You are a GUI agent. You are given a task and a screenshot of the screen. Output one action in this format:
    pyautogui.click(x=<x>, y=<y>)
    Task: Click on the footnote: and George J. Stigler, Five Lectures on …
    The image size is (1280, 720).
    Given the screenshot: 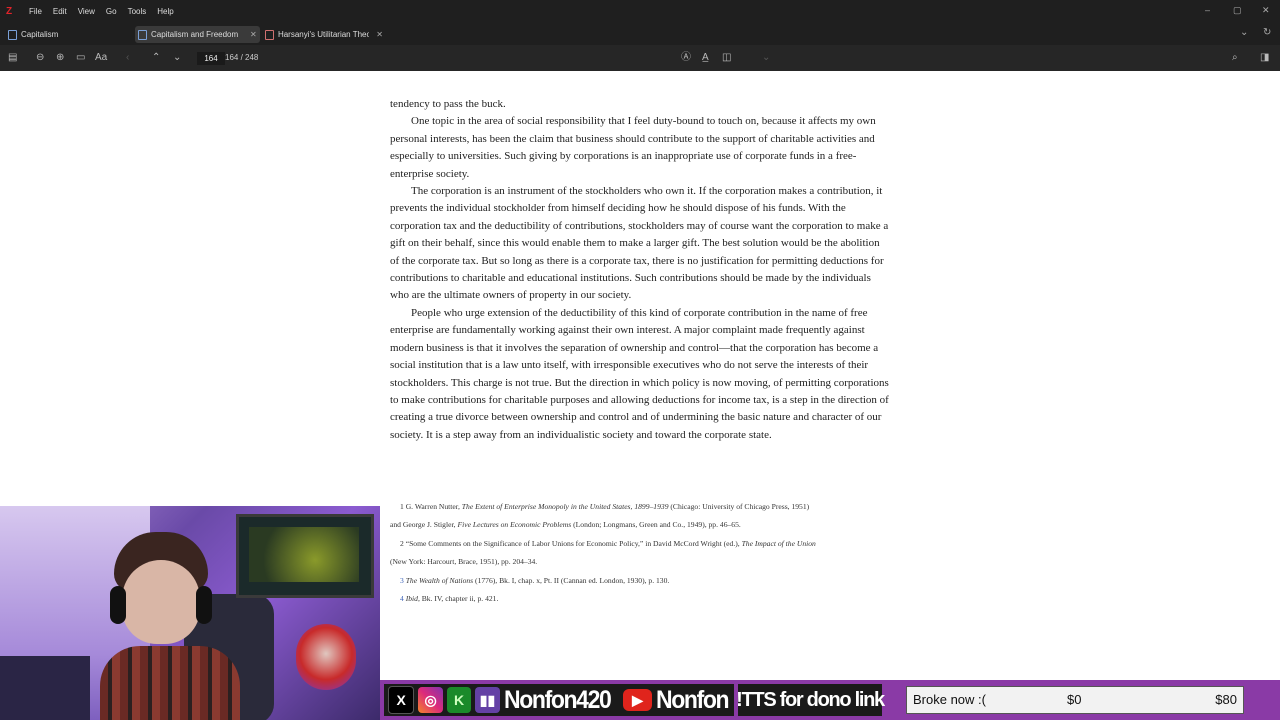 What is the action you would take?
    pyautogui.click(x=640, y=525)
    